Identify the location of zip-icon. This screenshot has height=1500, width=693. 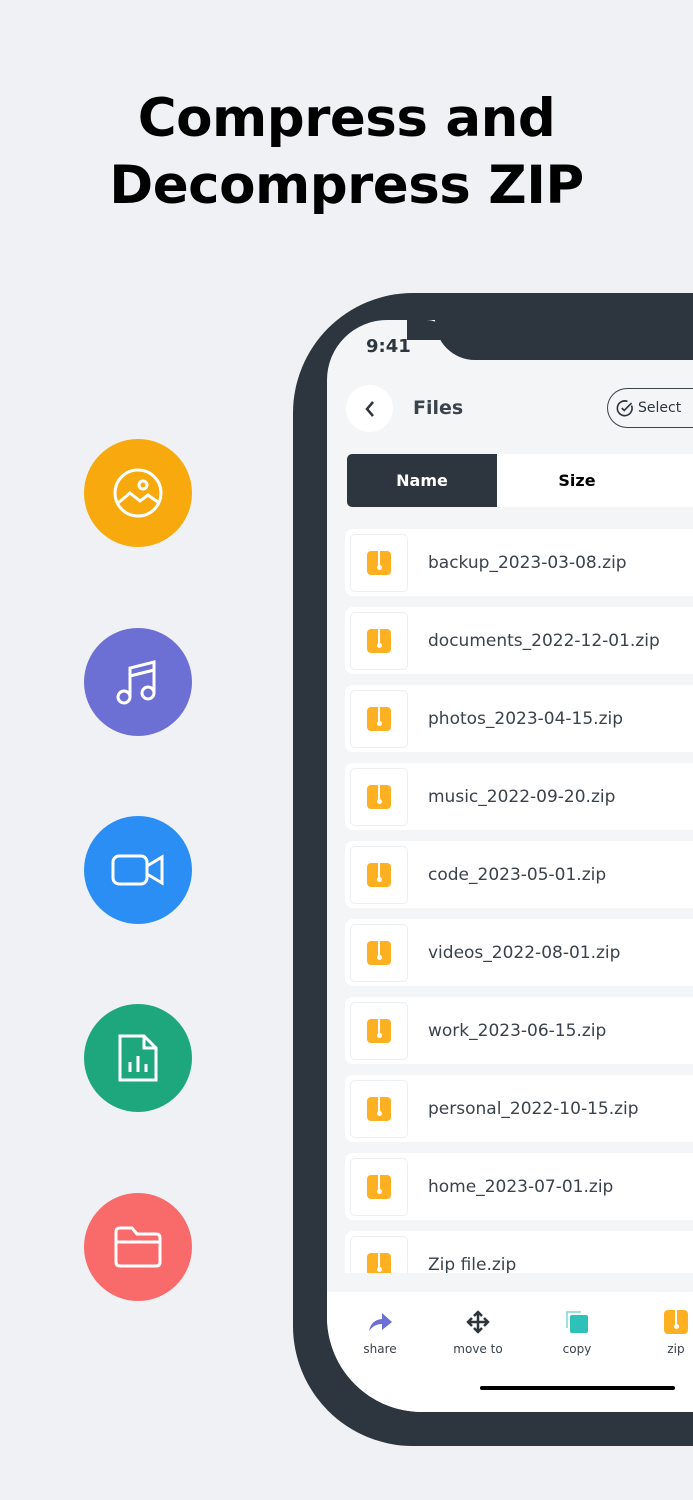
(676, 1322).